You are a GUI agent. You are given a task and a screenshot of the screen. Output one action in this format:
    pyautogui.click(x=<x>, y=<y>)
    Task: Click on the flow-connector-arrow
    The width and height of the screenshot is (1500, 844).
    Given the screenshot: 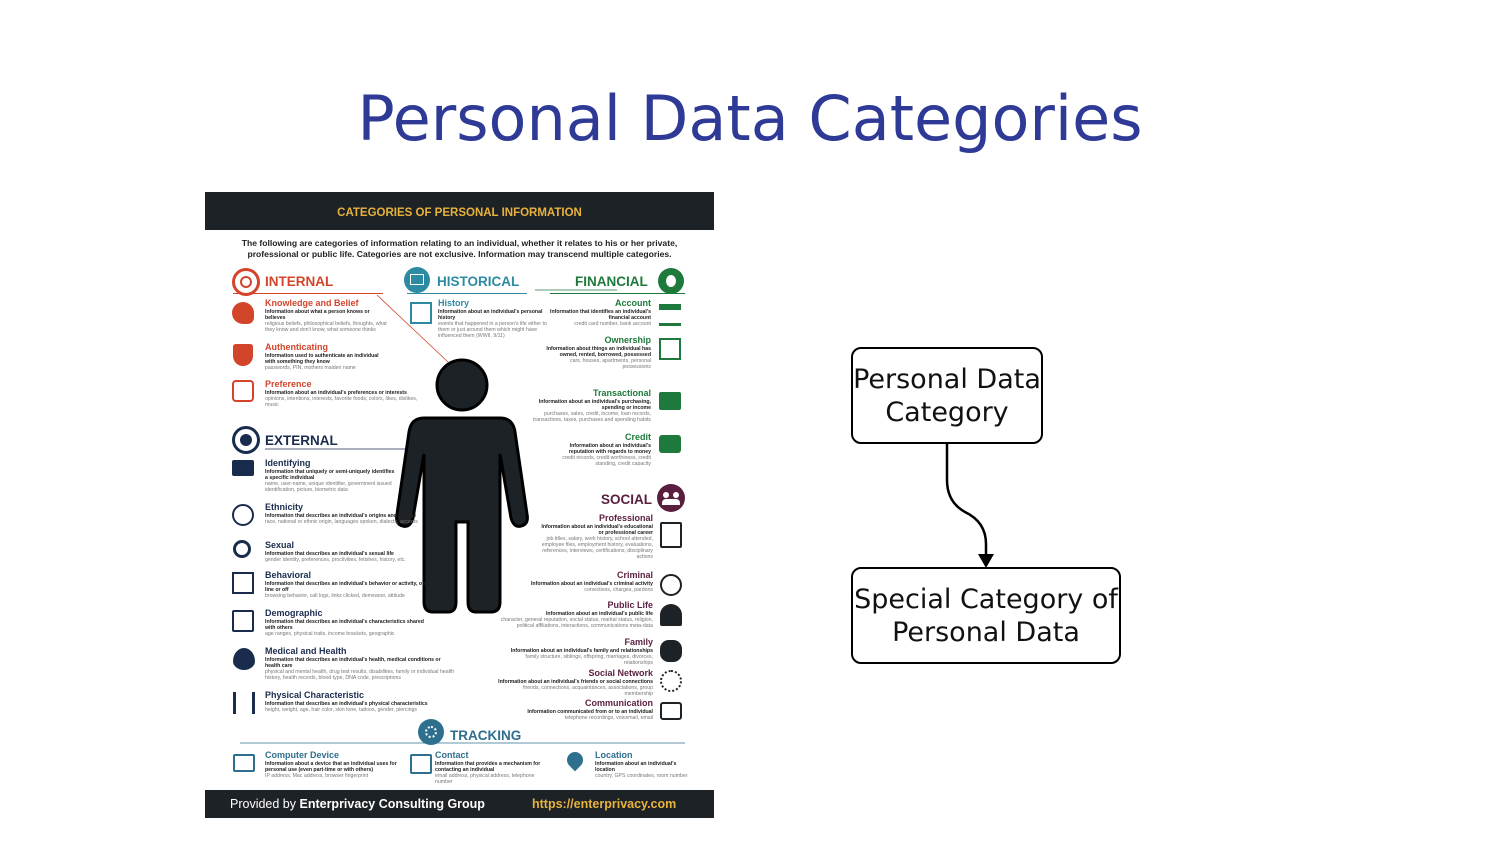 What is the action you would take?
    pyautogui.click(x=969, y=506)
    